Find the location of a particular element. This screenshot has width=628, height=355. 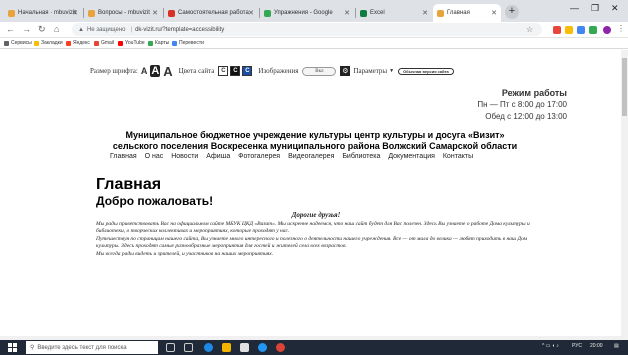

security-label: Не защищено is located at coordinates (106, 29).